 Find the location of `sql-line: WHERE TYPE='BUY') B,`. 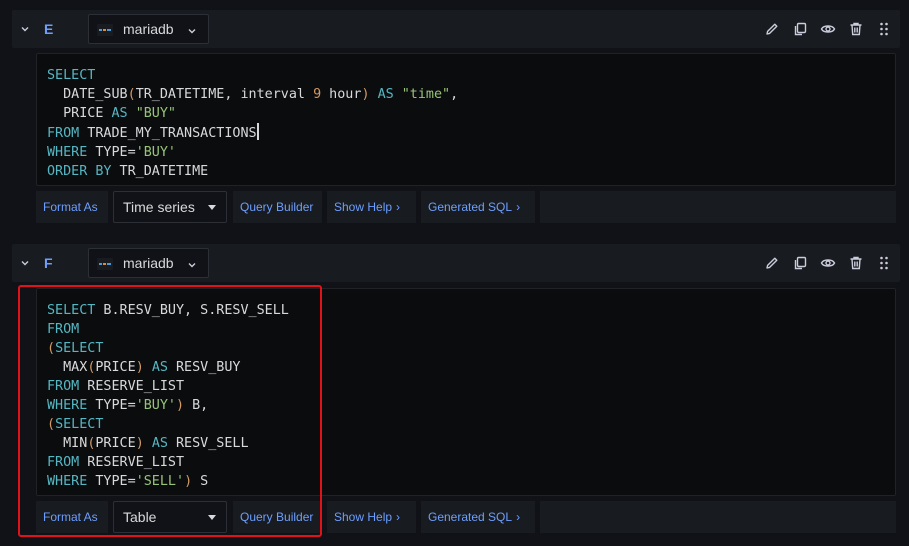

sql-line: WHERE TYPE='BUY') B, is located at coordinates (128, 405).